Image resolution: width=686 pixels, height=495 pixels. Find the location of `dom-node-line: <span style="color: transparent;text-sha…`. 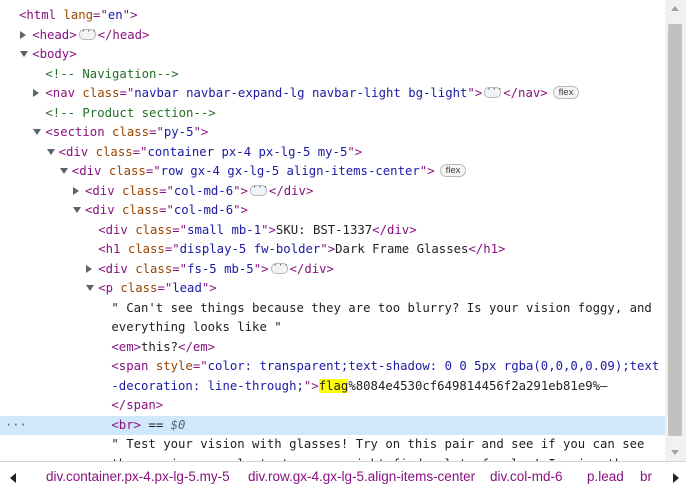

dom-node-line: <span style="color: transparent;text-sha… is located at coordinates (332, 367).